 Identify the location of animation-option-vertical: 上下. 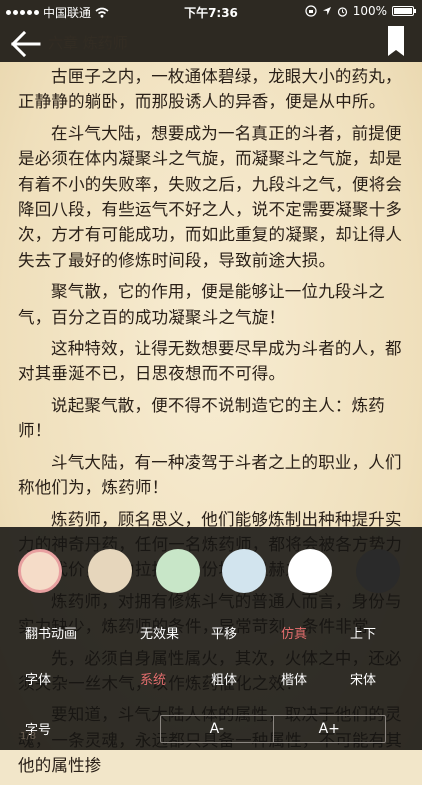
(363, 632).